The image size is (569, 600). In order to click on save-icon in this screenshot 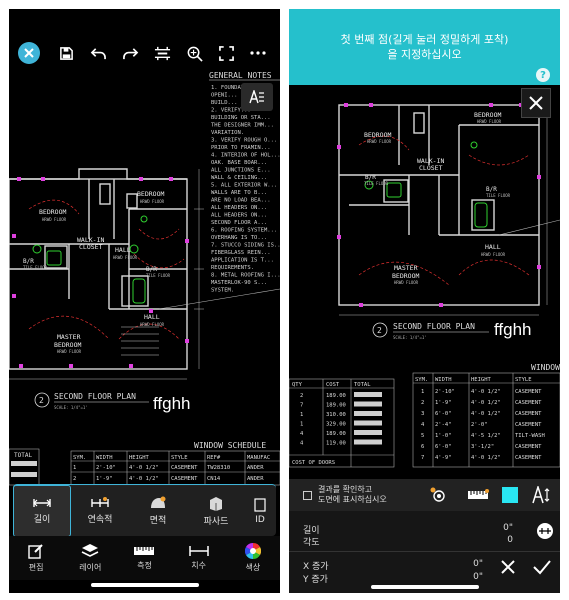, I will do `click(66, 53)`.